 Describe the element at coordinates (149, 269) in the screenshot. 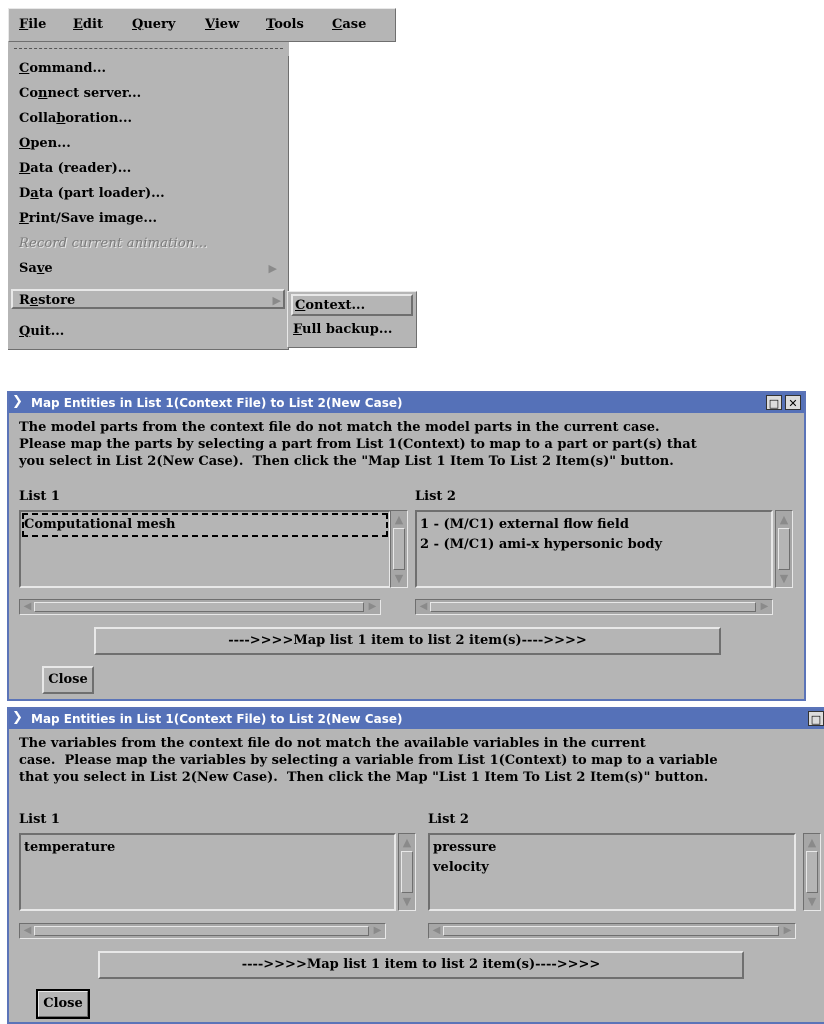

I see `menu-item-save: Save ▶` at that location.